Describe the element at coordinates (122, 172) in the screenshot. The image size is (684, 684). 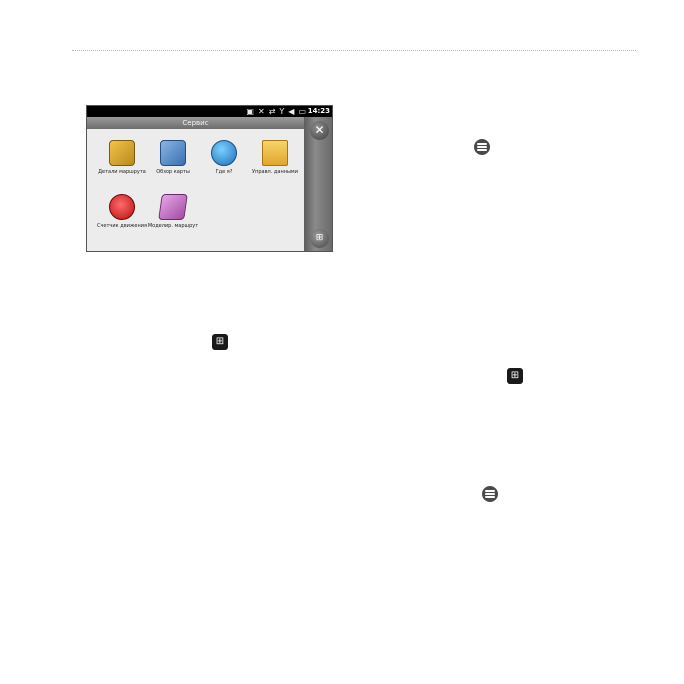
I see `app-label: Детали маршрута` at that location.